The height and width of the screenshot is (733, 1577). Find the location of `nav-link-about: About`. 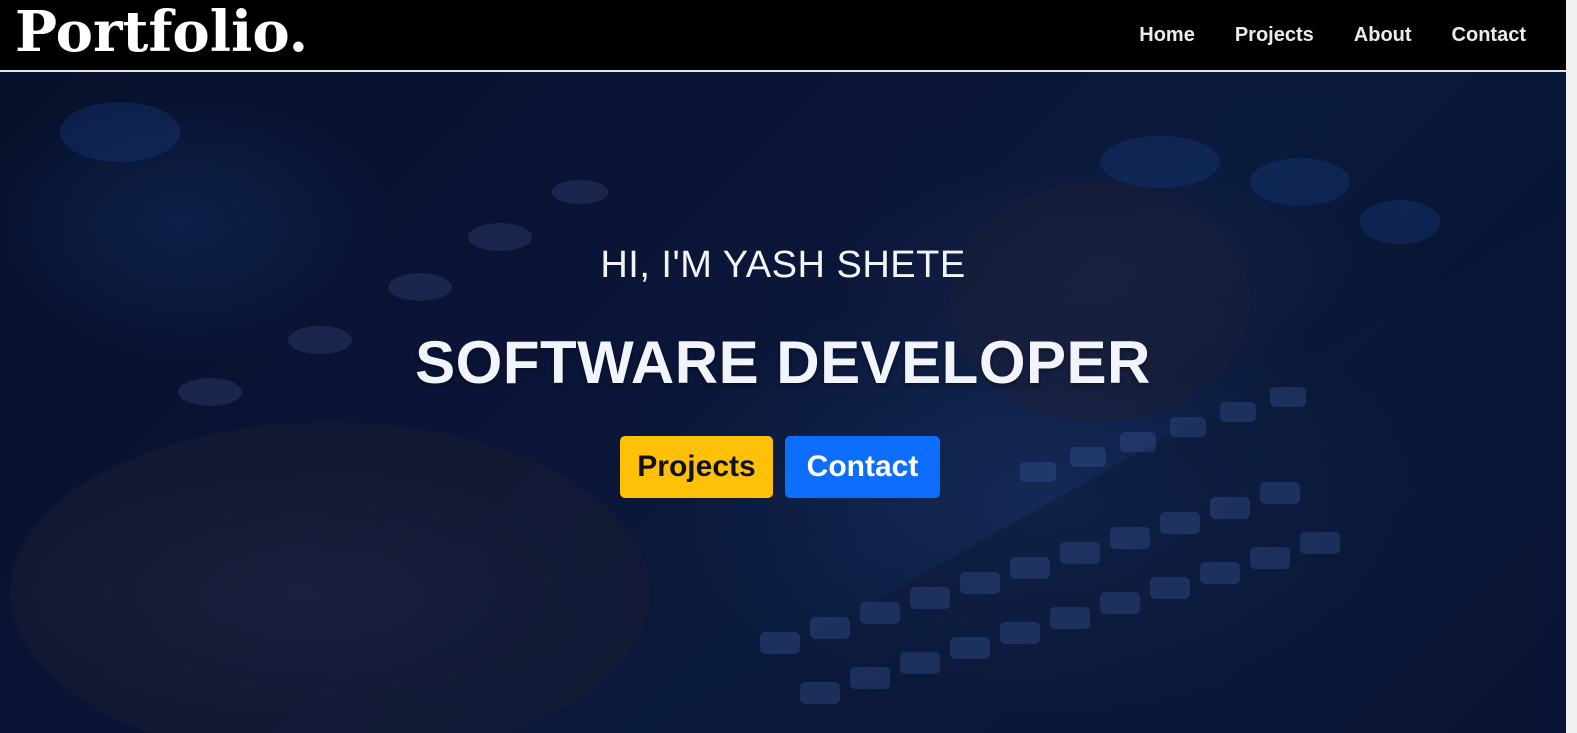

nav-link-about: About is located at coordinates (1383, 35).